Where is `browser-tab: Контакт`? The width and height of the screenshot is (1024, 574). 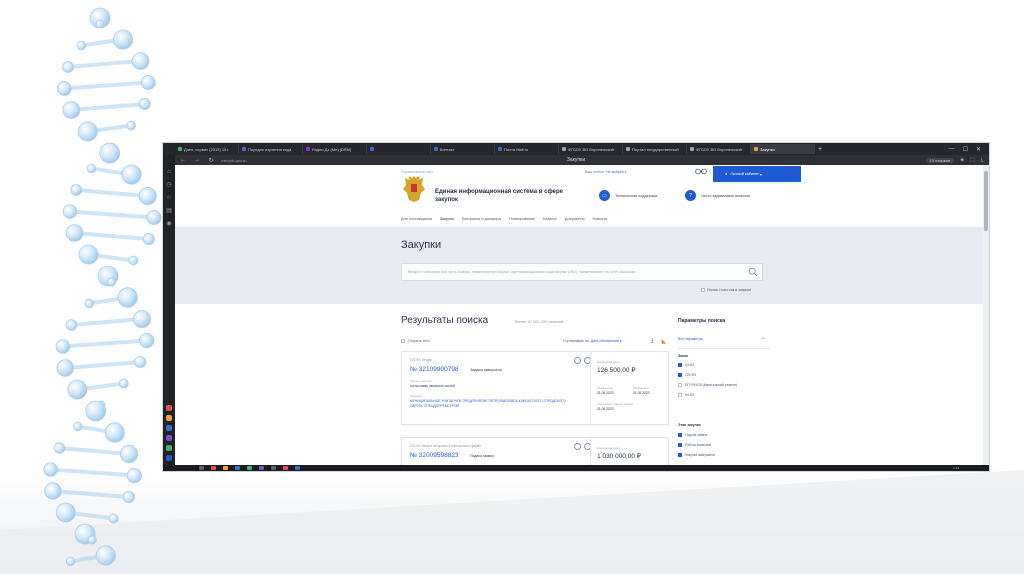
browser-tab: Контакт is located at coordinates (463, 149).